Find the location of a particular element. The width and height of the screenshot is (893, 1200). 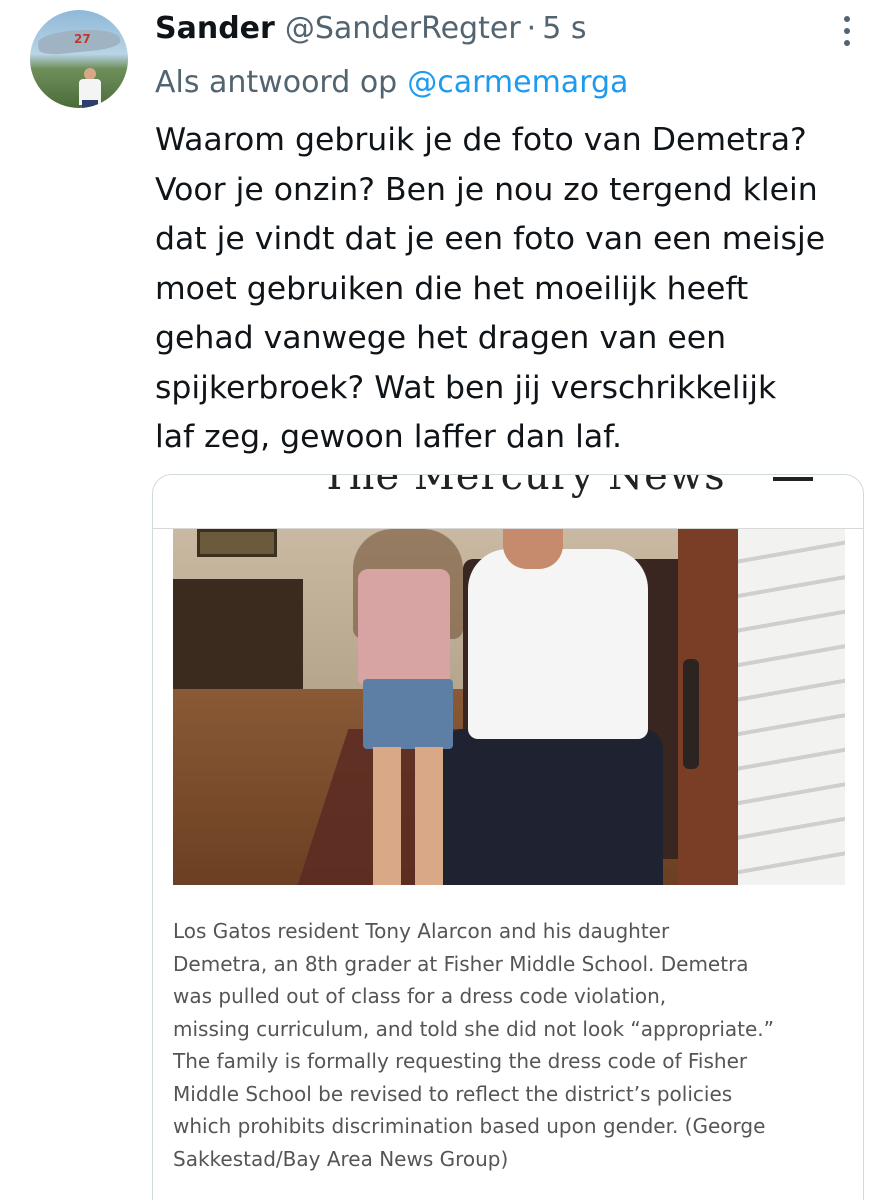

photo-man-pants is located at coordinates (553, 807).